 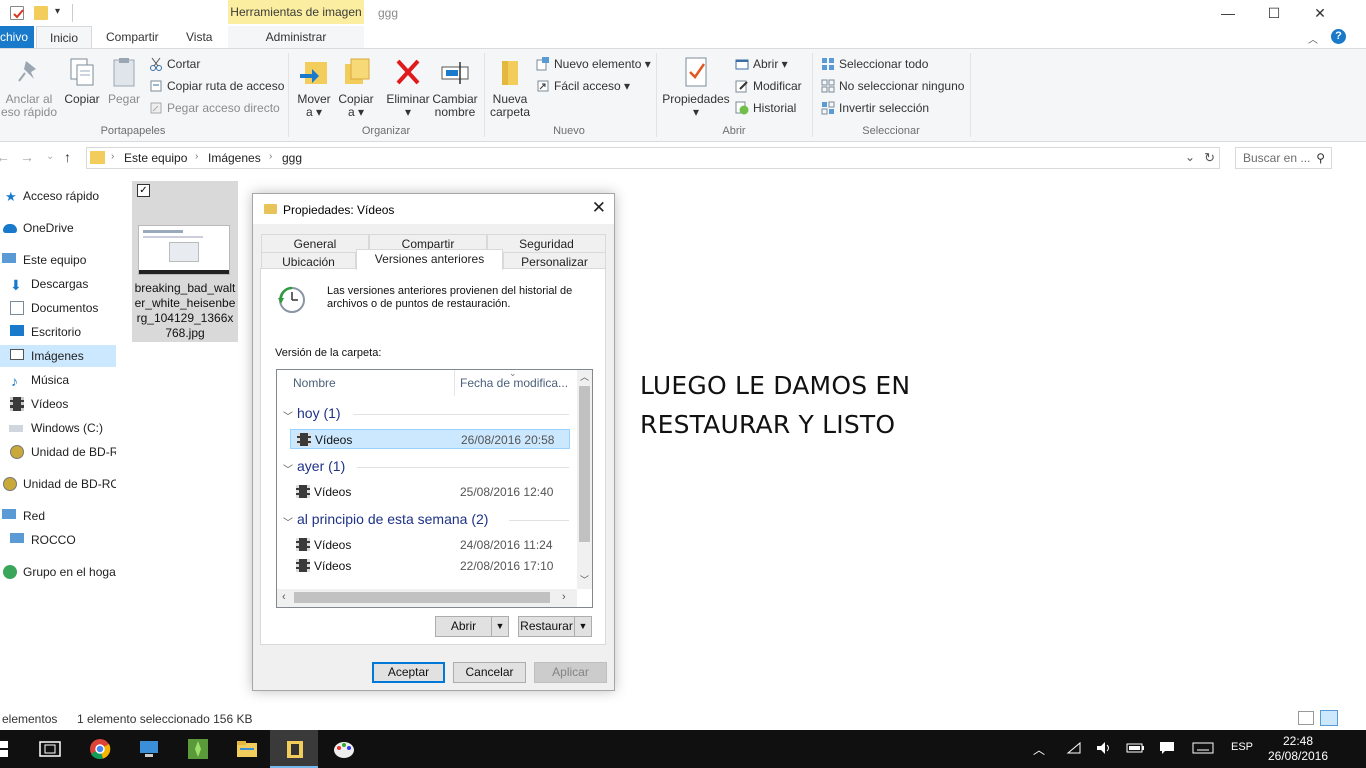 I want to click on tab-file: chivo, so click(x=17, y=37).